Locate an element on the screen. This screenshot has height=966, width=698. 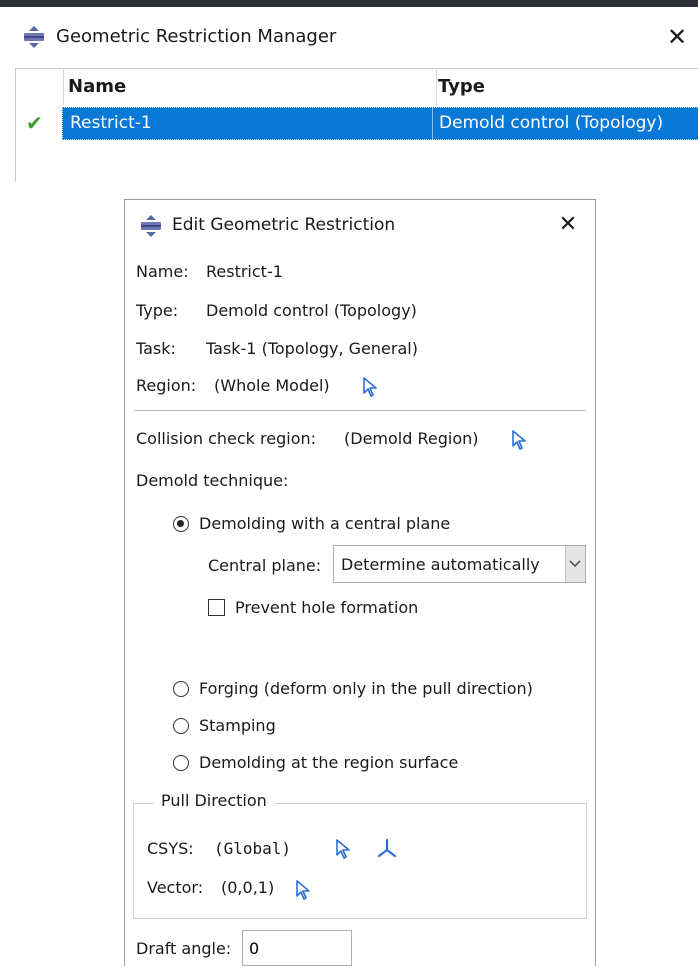
radio-forging is located at coordinates (181, 689).